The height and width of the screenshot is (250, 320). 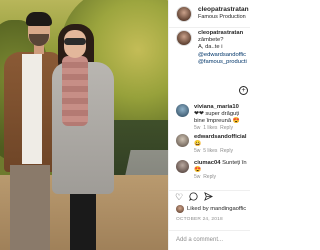 What do you see at coordinates (243, 90) in the screenshot?
I see `plus-circle-icon: +` at bounding box center [243, 90].